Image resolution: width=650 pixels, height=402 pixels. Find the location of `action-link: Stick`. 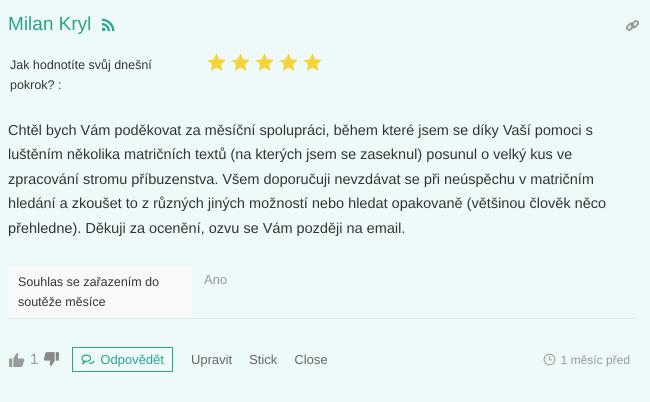

action-link: Stick is located at coordinates (263, 360).